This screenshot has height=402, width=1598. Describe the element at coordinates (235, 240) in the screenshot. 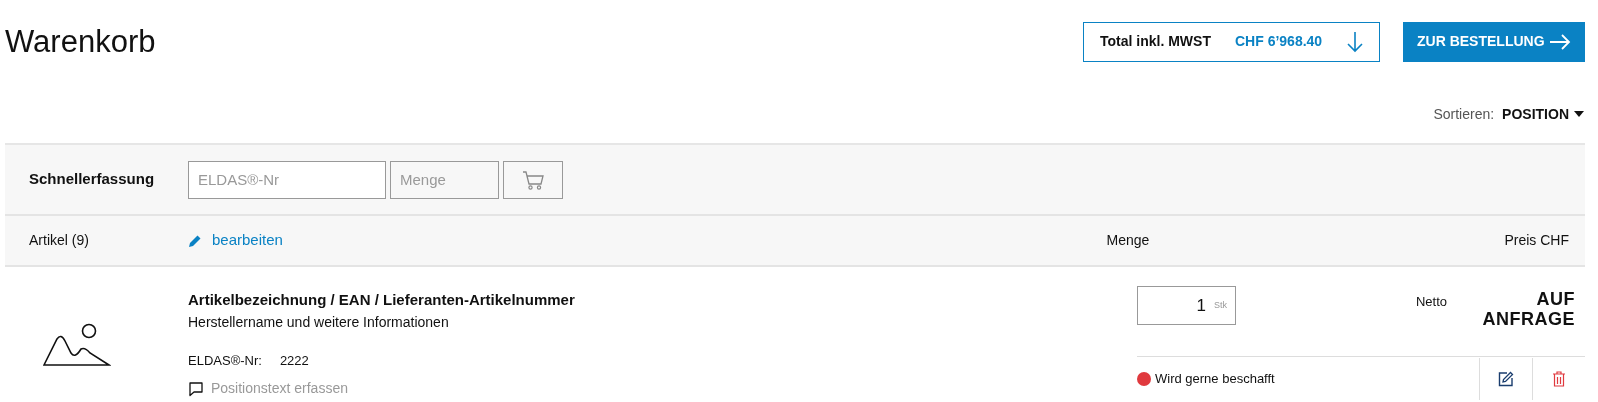

I see `edit-link: bearbeiten` at that location.